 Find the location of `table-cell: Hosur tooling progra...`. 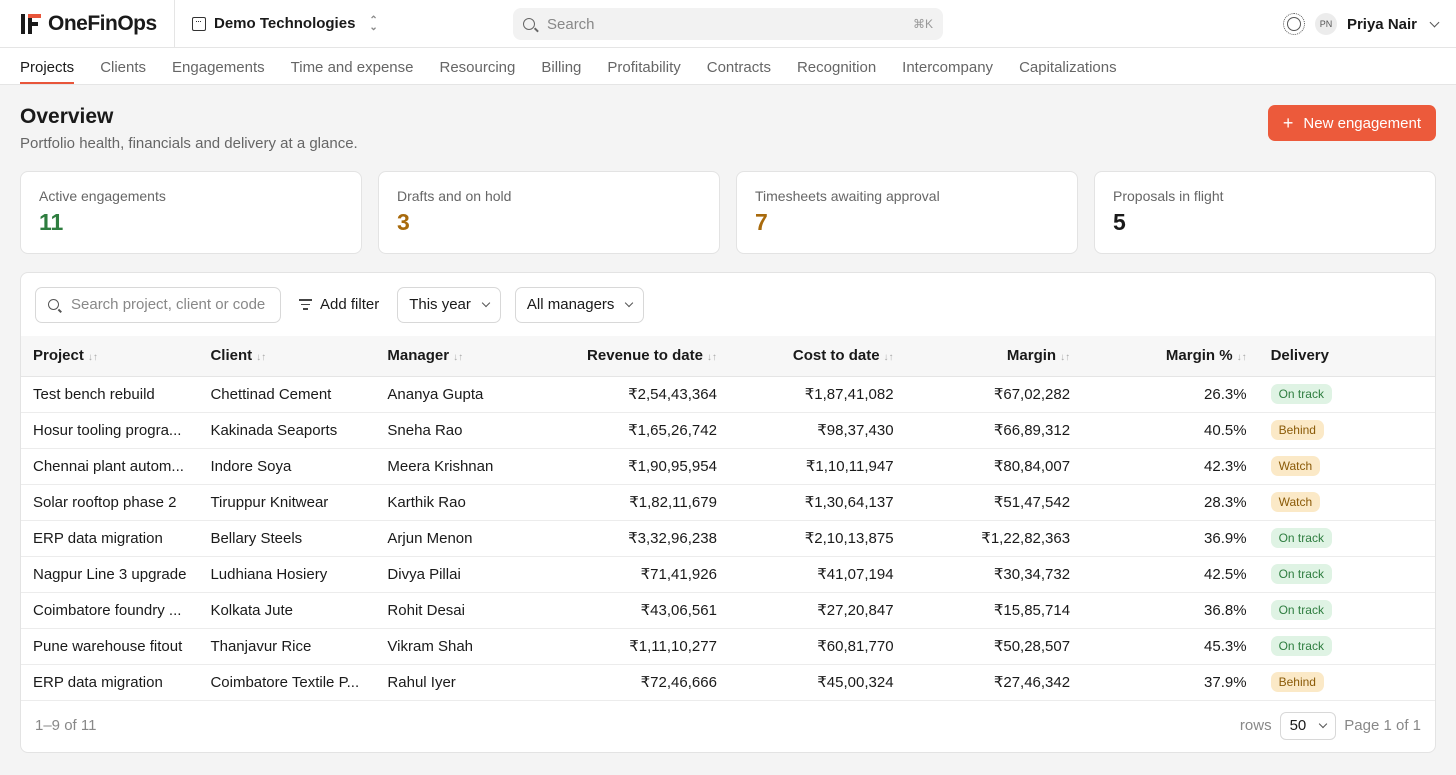

table-cell: Hosur tooling progra... is located at coordinates (110, 430).